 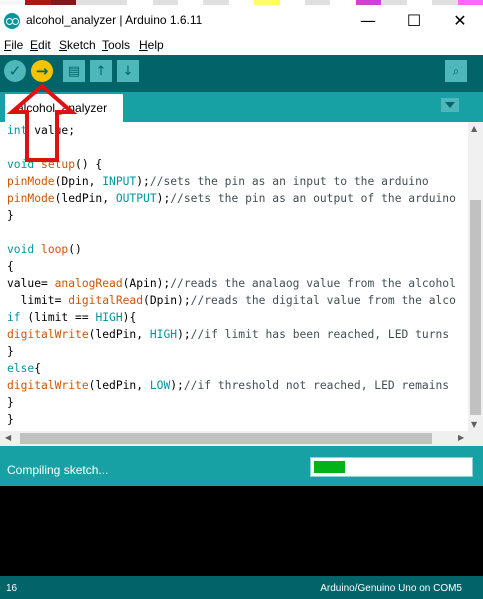 I want to click on menu-file: File, so click(x=13, y=45).